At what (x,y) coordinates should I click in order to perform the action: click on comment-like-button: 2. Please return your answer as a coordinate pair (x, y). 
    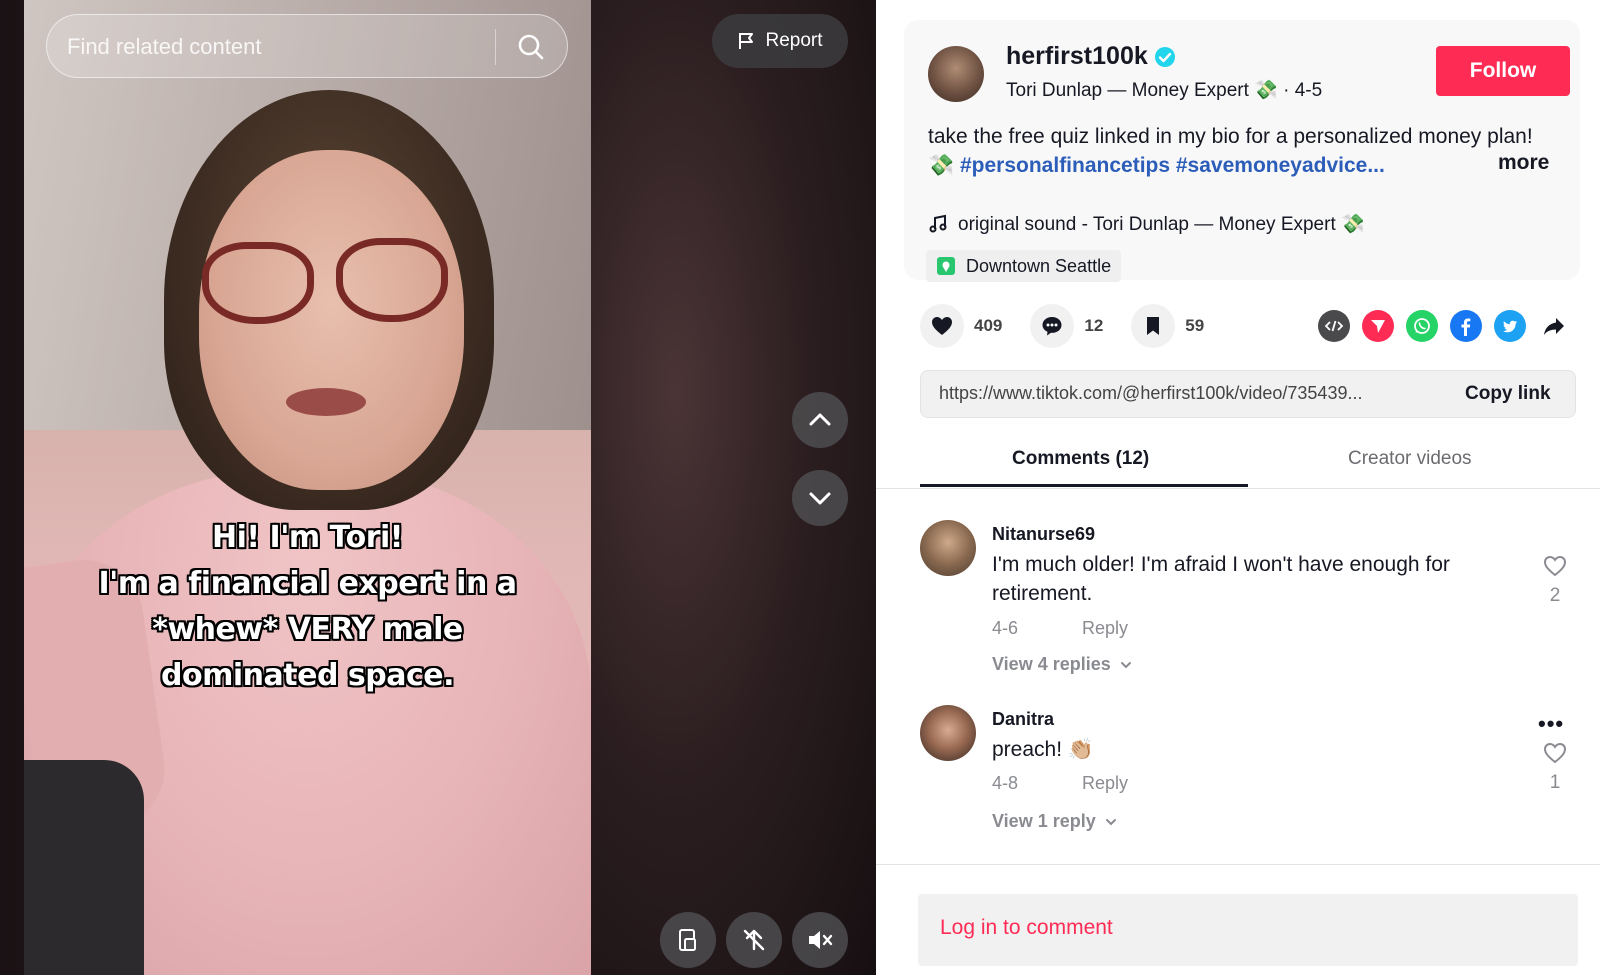
    Looking at the image, I should click on (1555, 580).